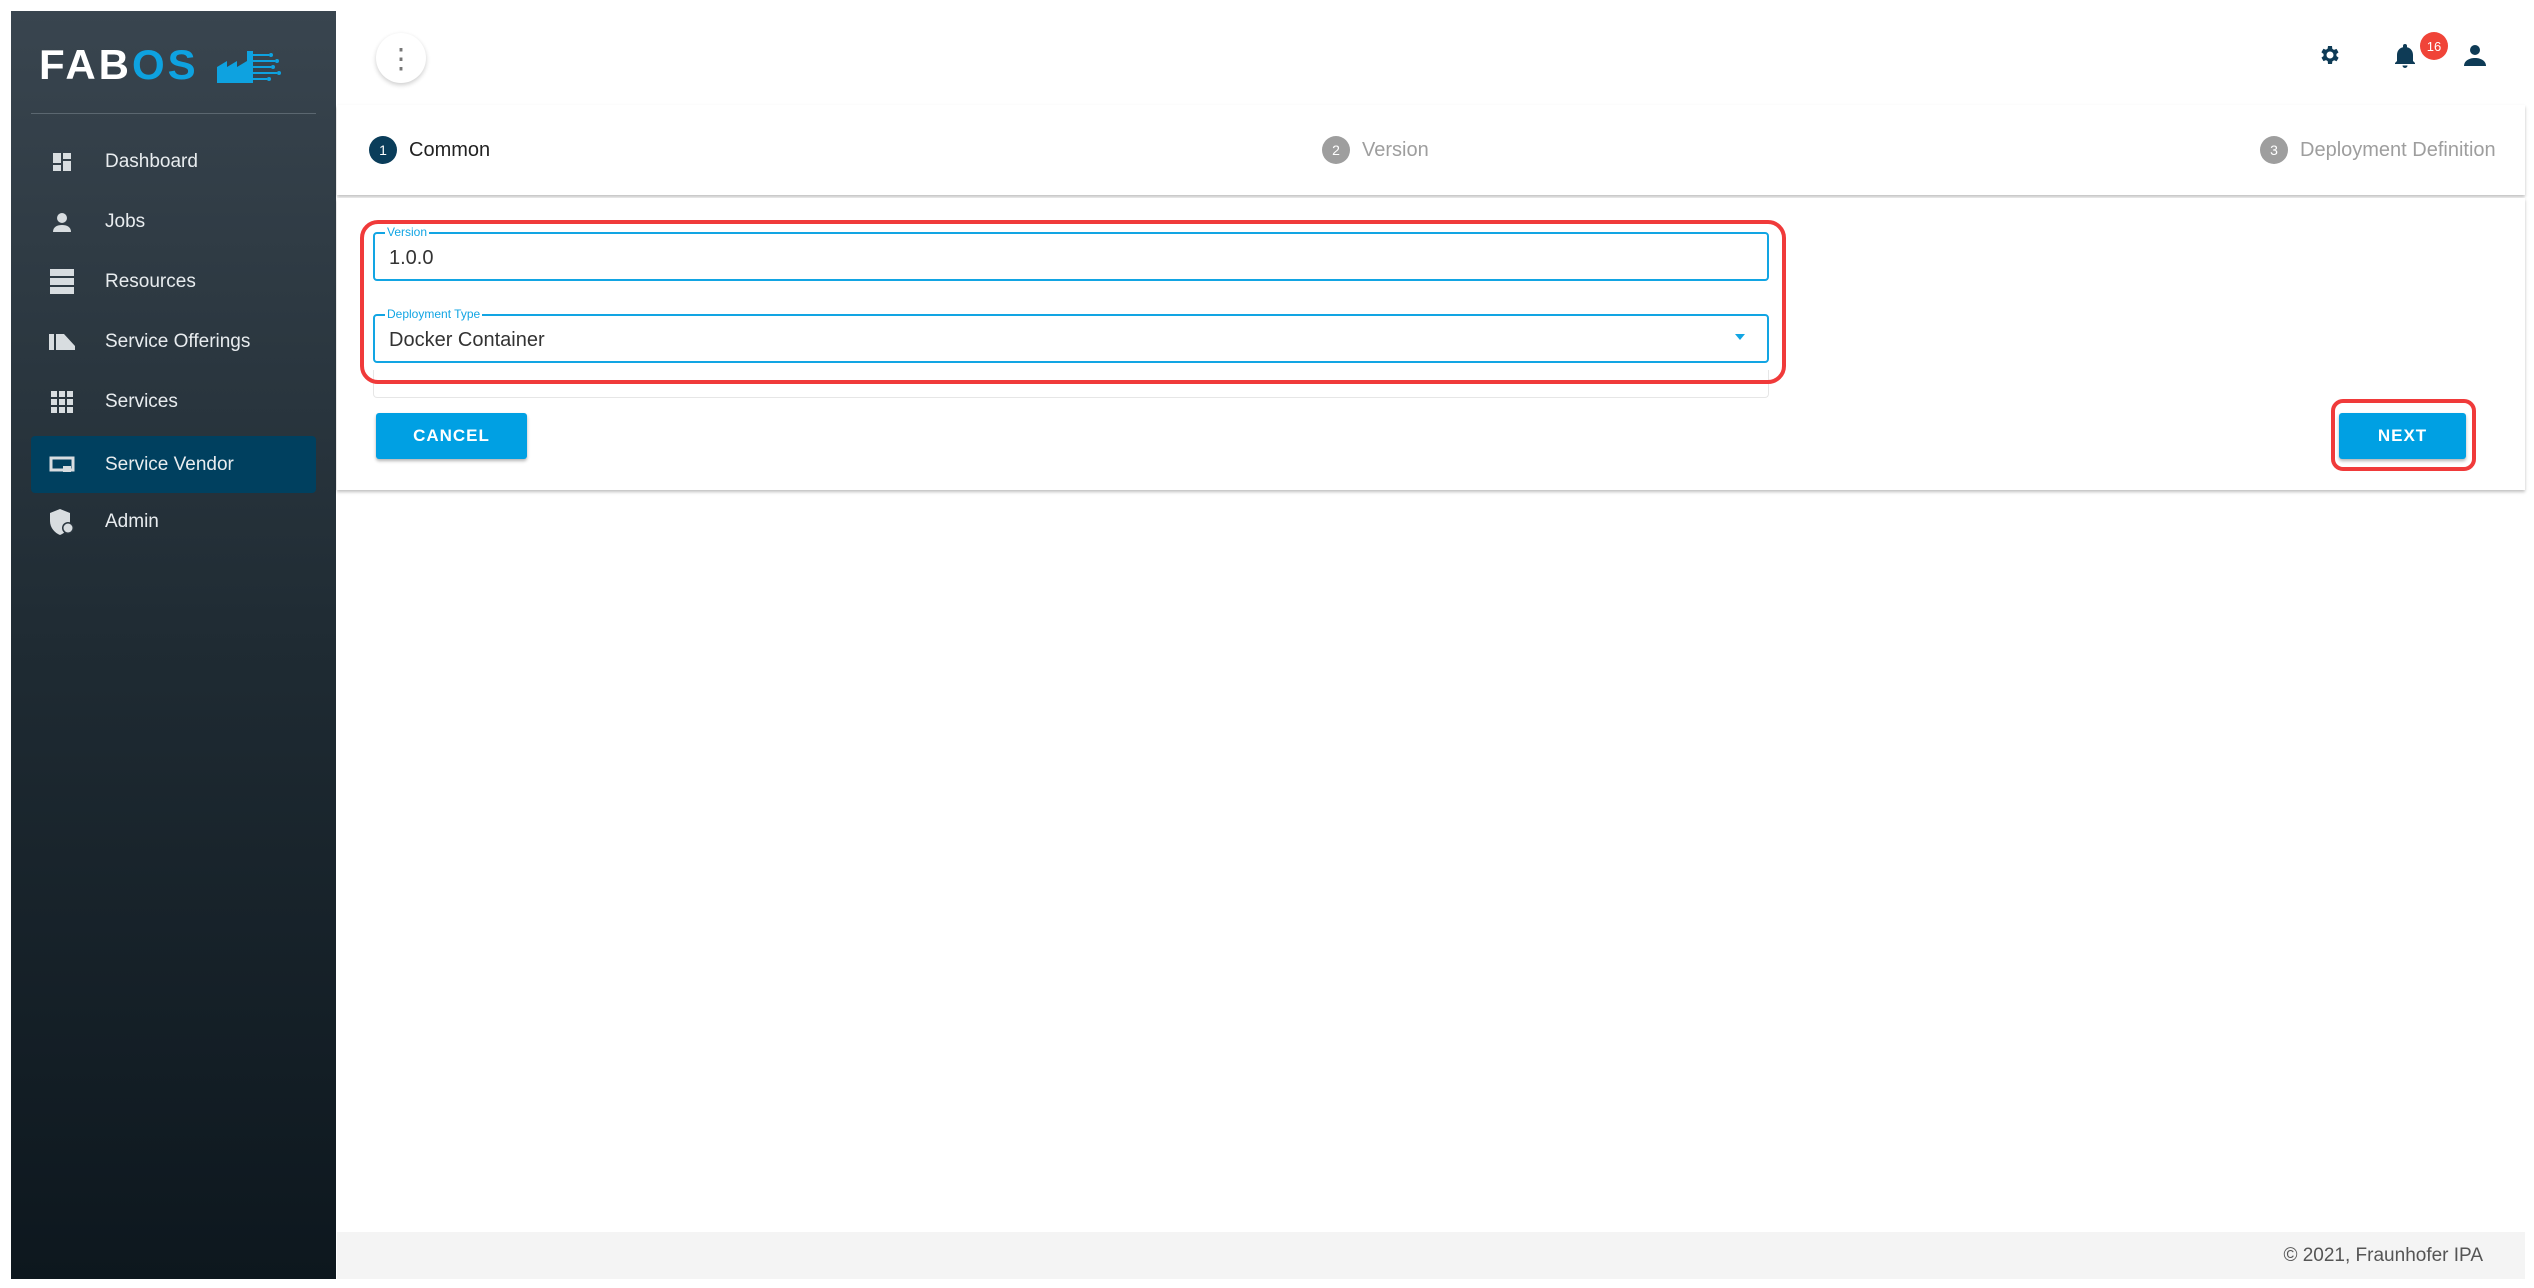 This screenshot has width=2534, height=1288. I want to click on step-deployment-definition: 3 Deployment Definition, so click(2378, 150).